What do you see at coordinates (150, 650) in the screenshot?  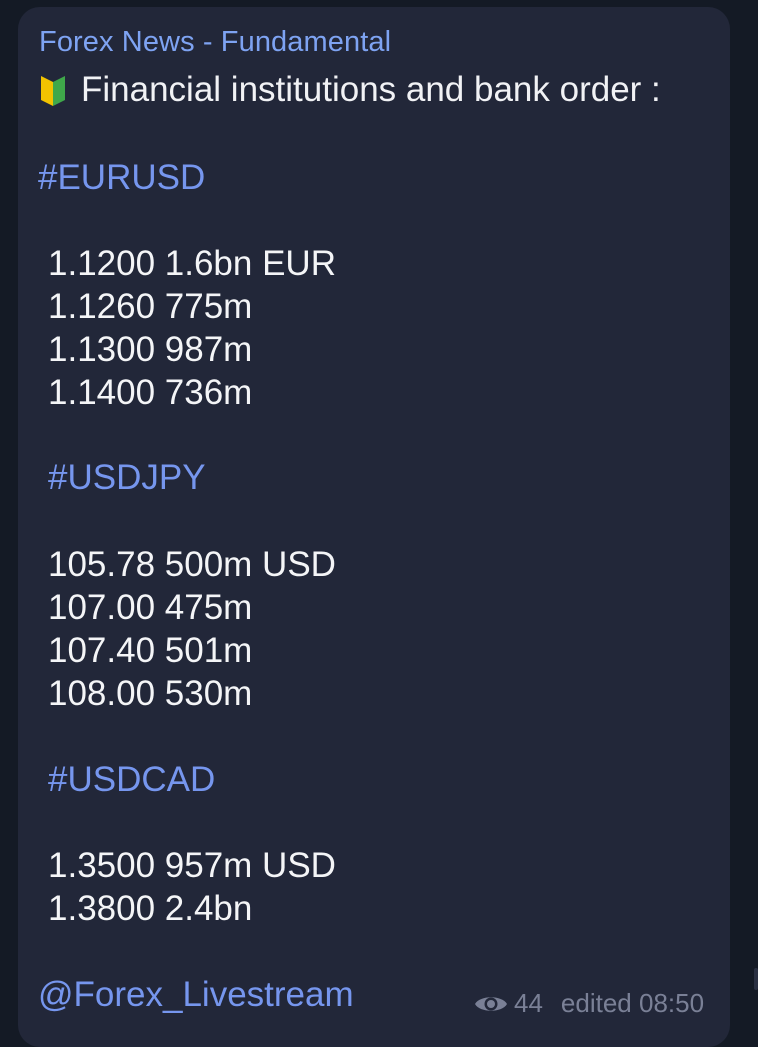 I see `order-line: 107.40 501m` at bounding box center [150, 650].